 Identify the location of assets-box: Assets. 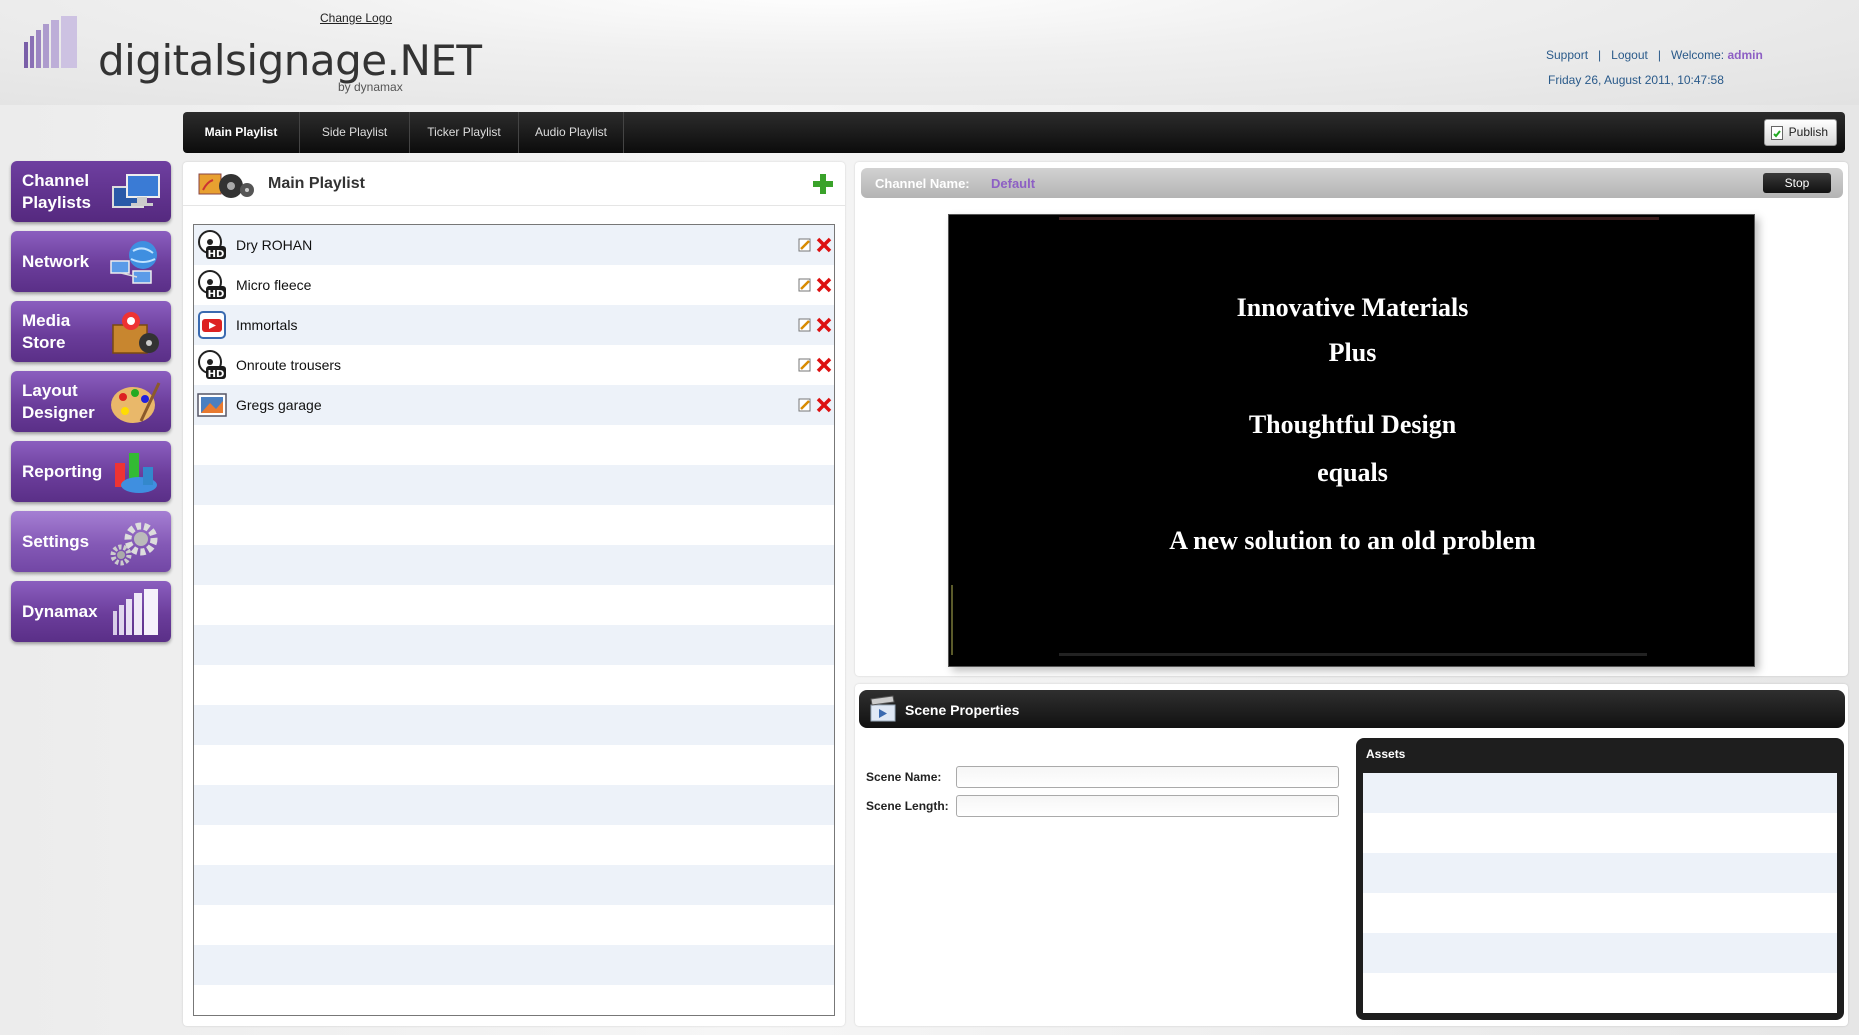
(1600, 879).